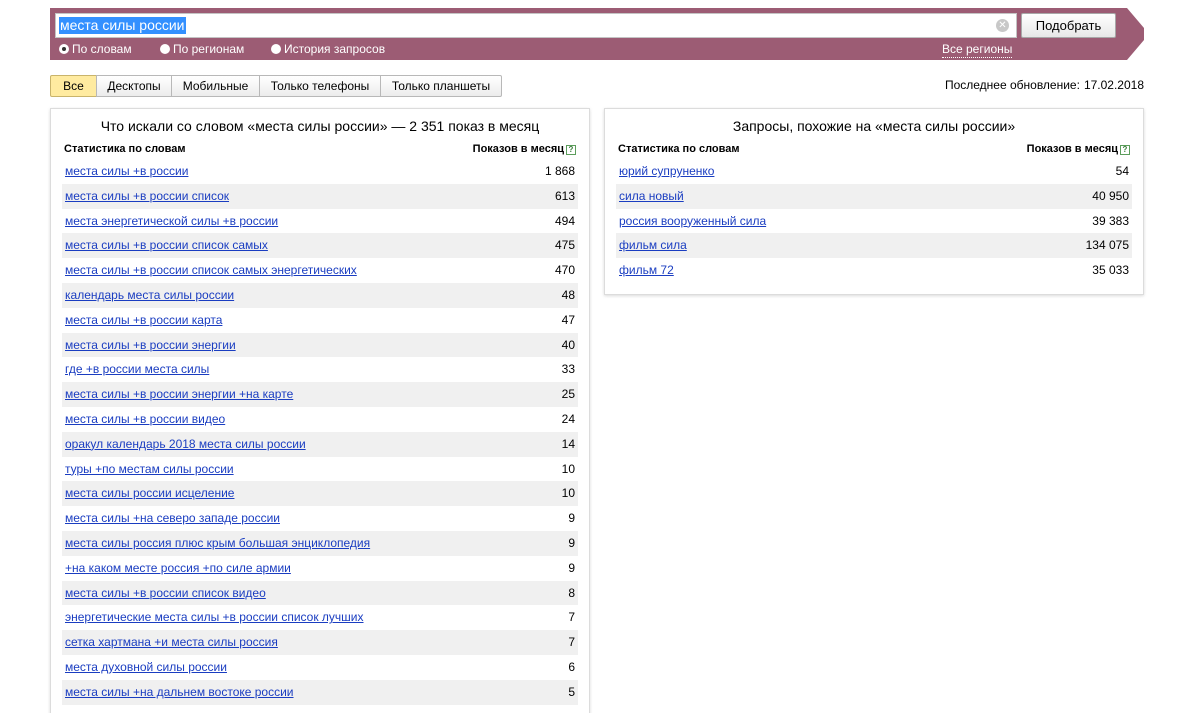 This screenshot has height=713, width=1200. I want to click on table-row: где +в россии места силы 33, so click(320, 369).